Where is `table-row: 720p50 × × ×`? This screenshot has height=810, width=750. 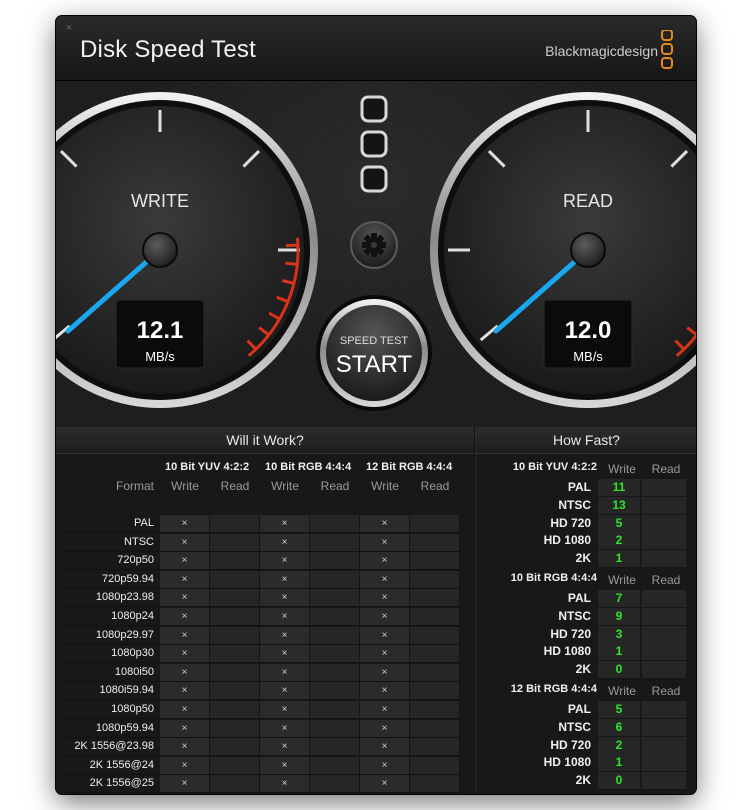
table-row: 720p50 × × × is located at coordinates (261, 561).